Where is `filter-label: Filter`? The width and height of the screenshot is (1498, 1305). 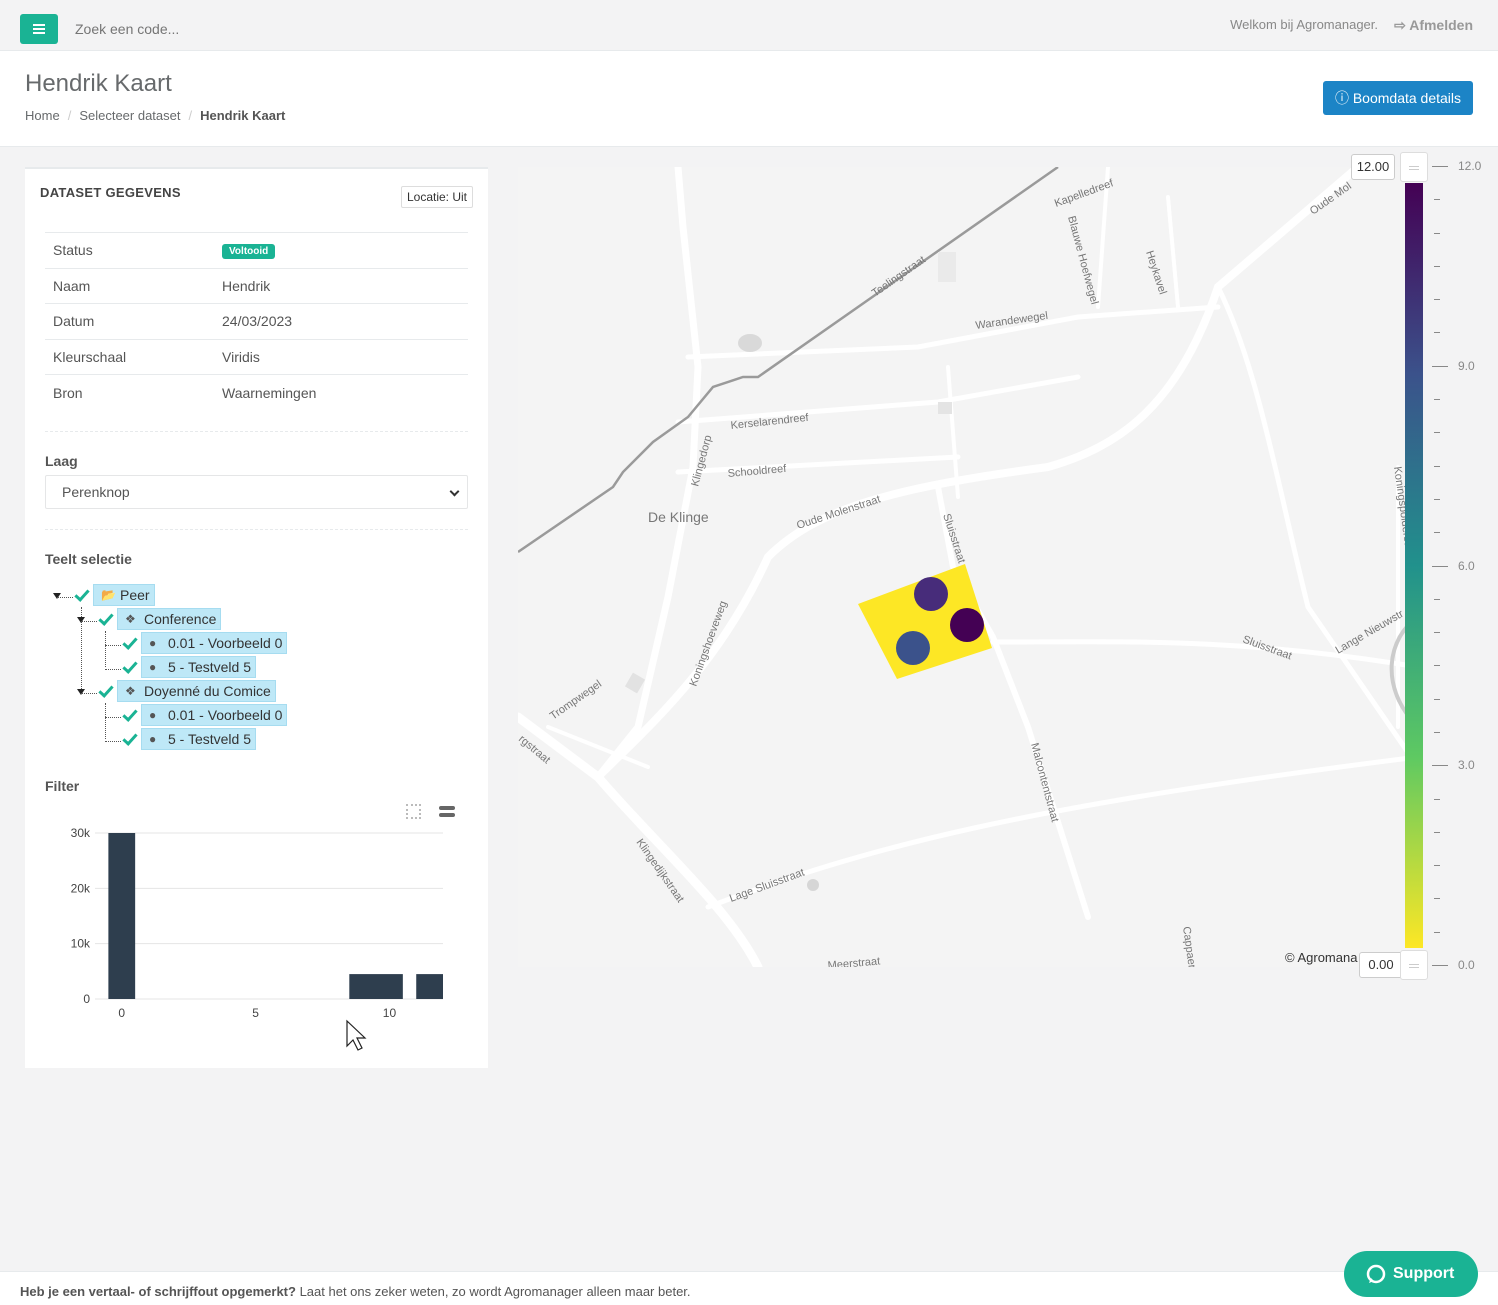 filter-label: Filter is located at coordinates (62, 786).